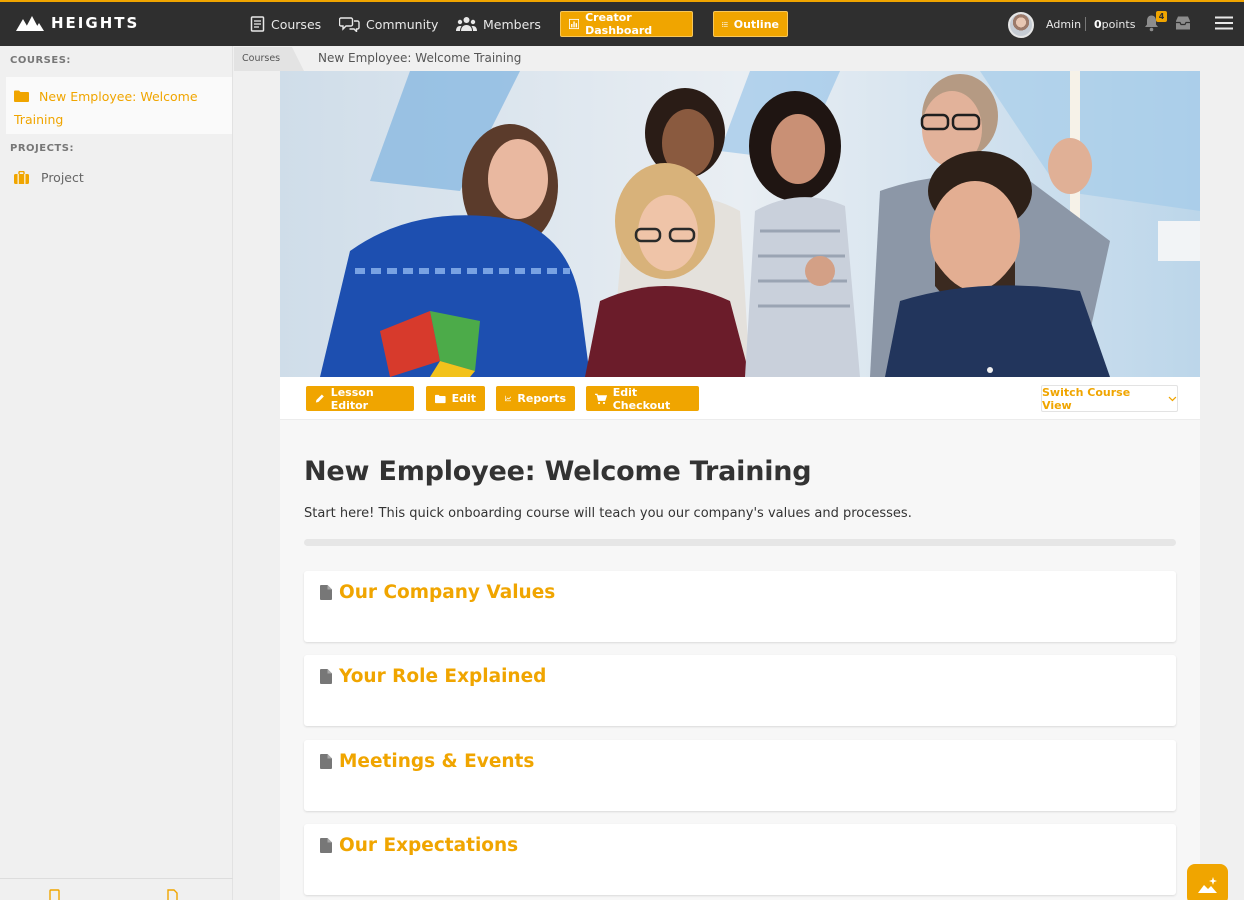 The image size is (1244, 900). I want to click on nav-courses-label: Courses, so click(296, 24).